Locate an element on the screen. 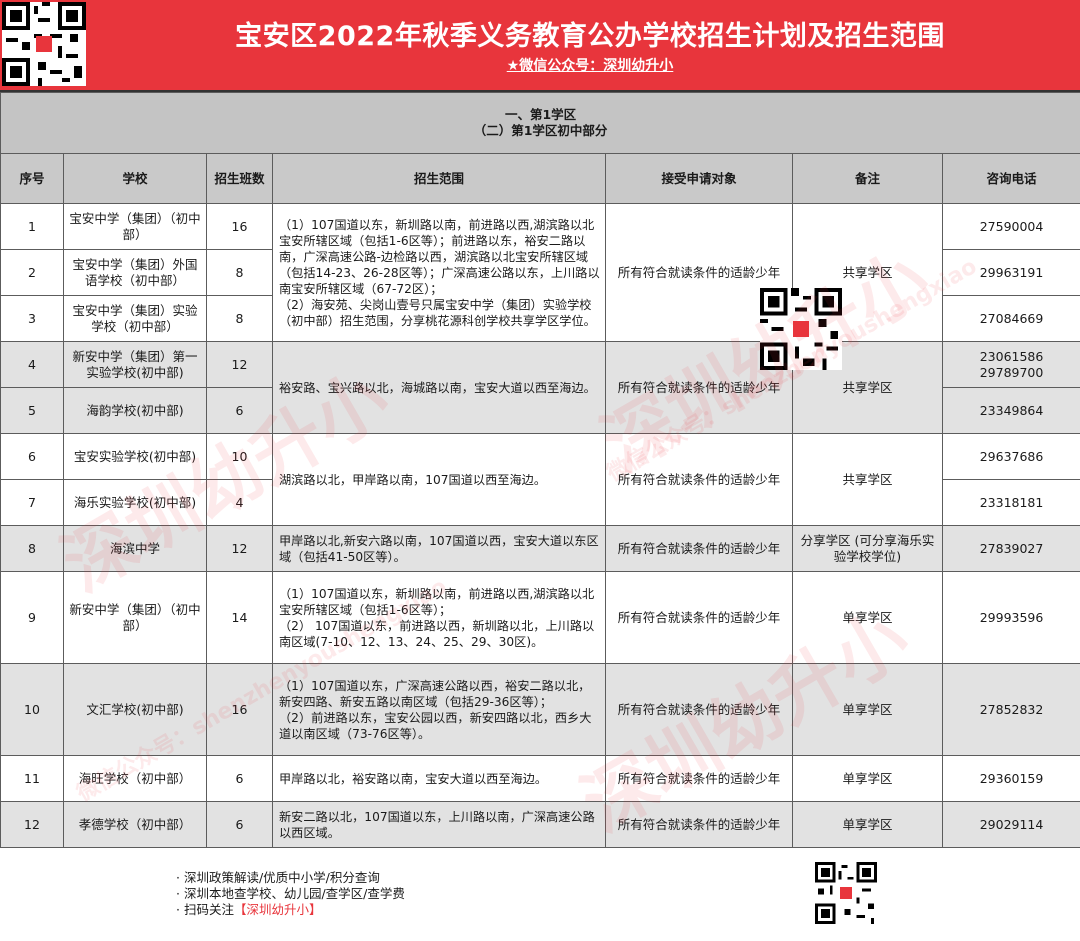 The image size is (1080, 941). row-no: 3 is located at coordinates (32, 318).